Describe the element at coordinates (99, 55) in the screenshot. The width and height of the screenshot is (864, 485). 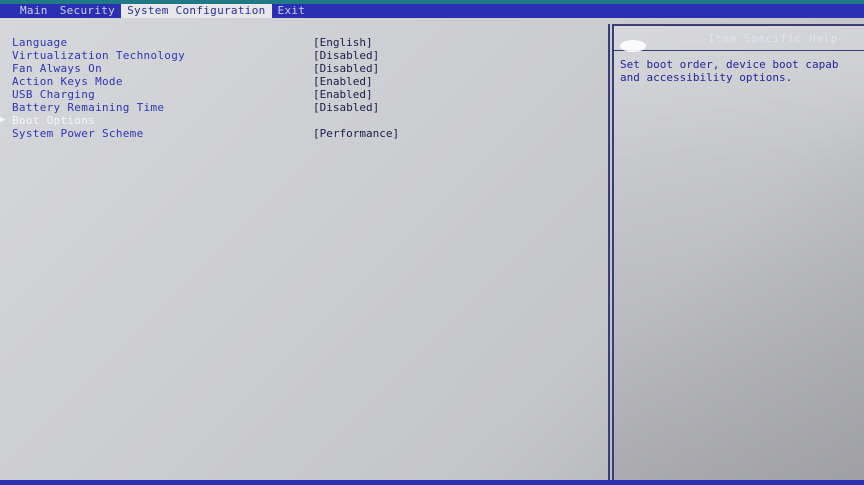
I see `setting-label: Virtualization Technology` at that location.